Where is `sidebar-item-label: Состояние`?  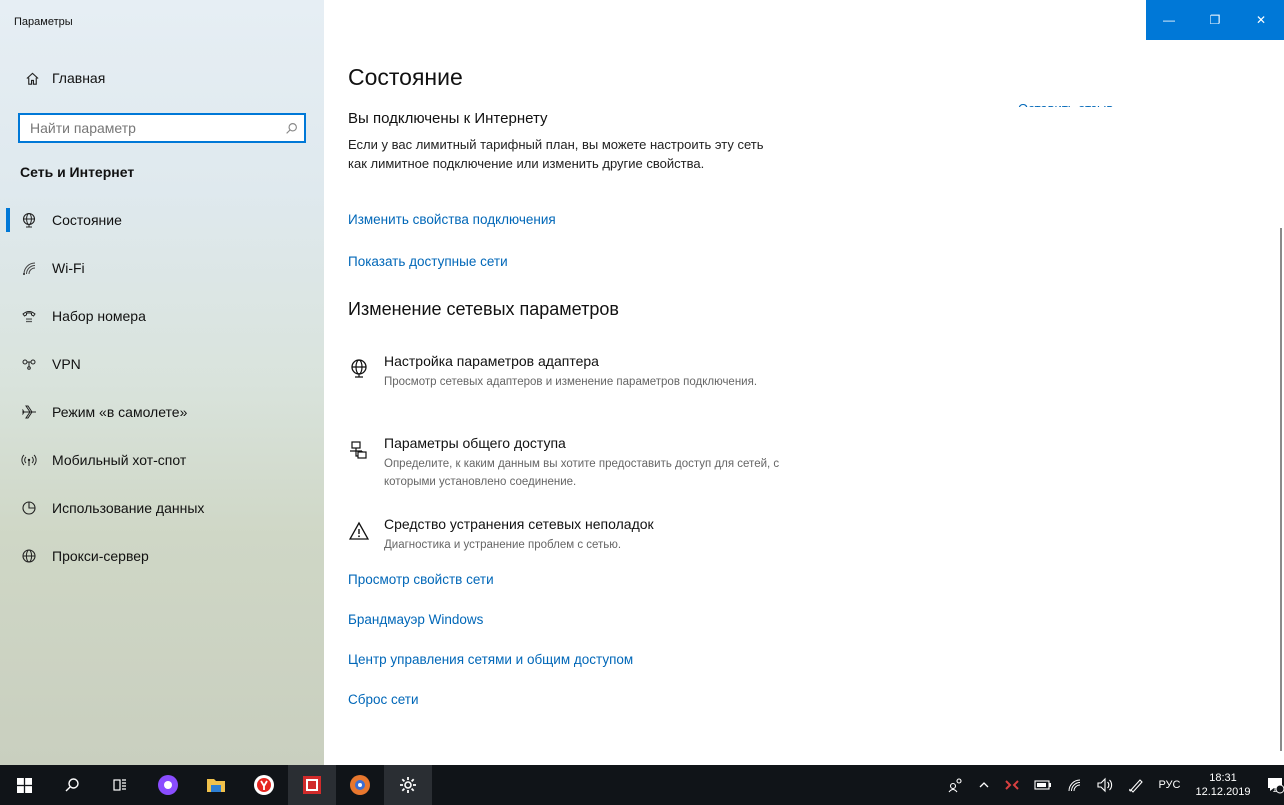 sidebar-item-label: Состояние is located at coordinates (87, 220).